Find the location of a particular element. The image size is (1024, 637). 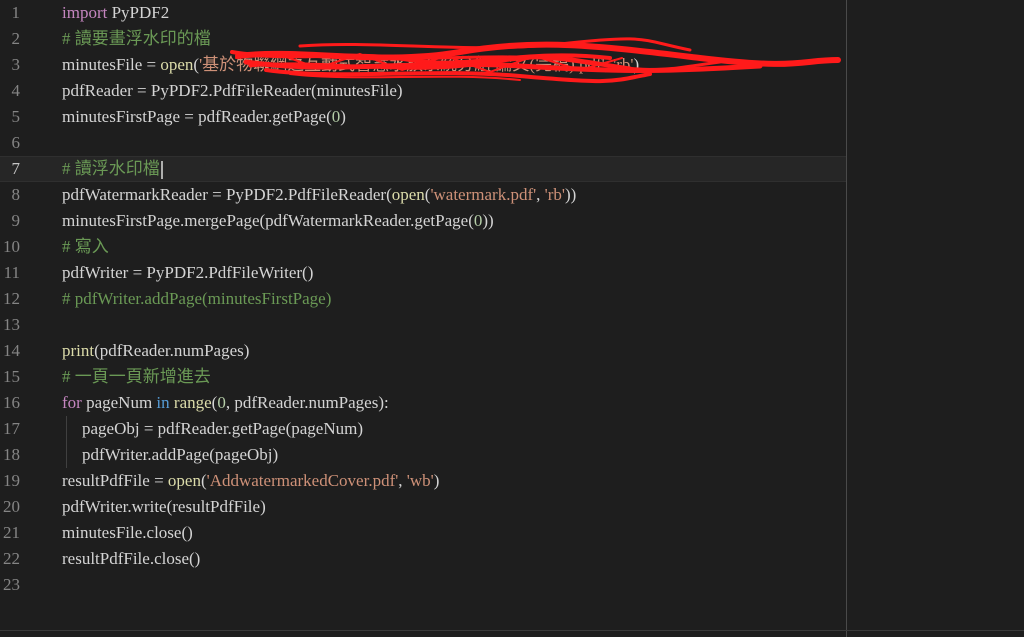

code-token: pdfWriter.write(resultPdfFile) is located at coordinates (164, 506).